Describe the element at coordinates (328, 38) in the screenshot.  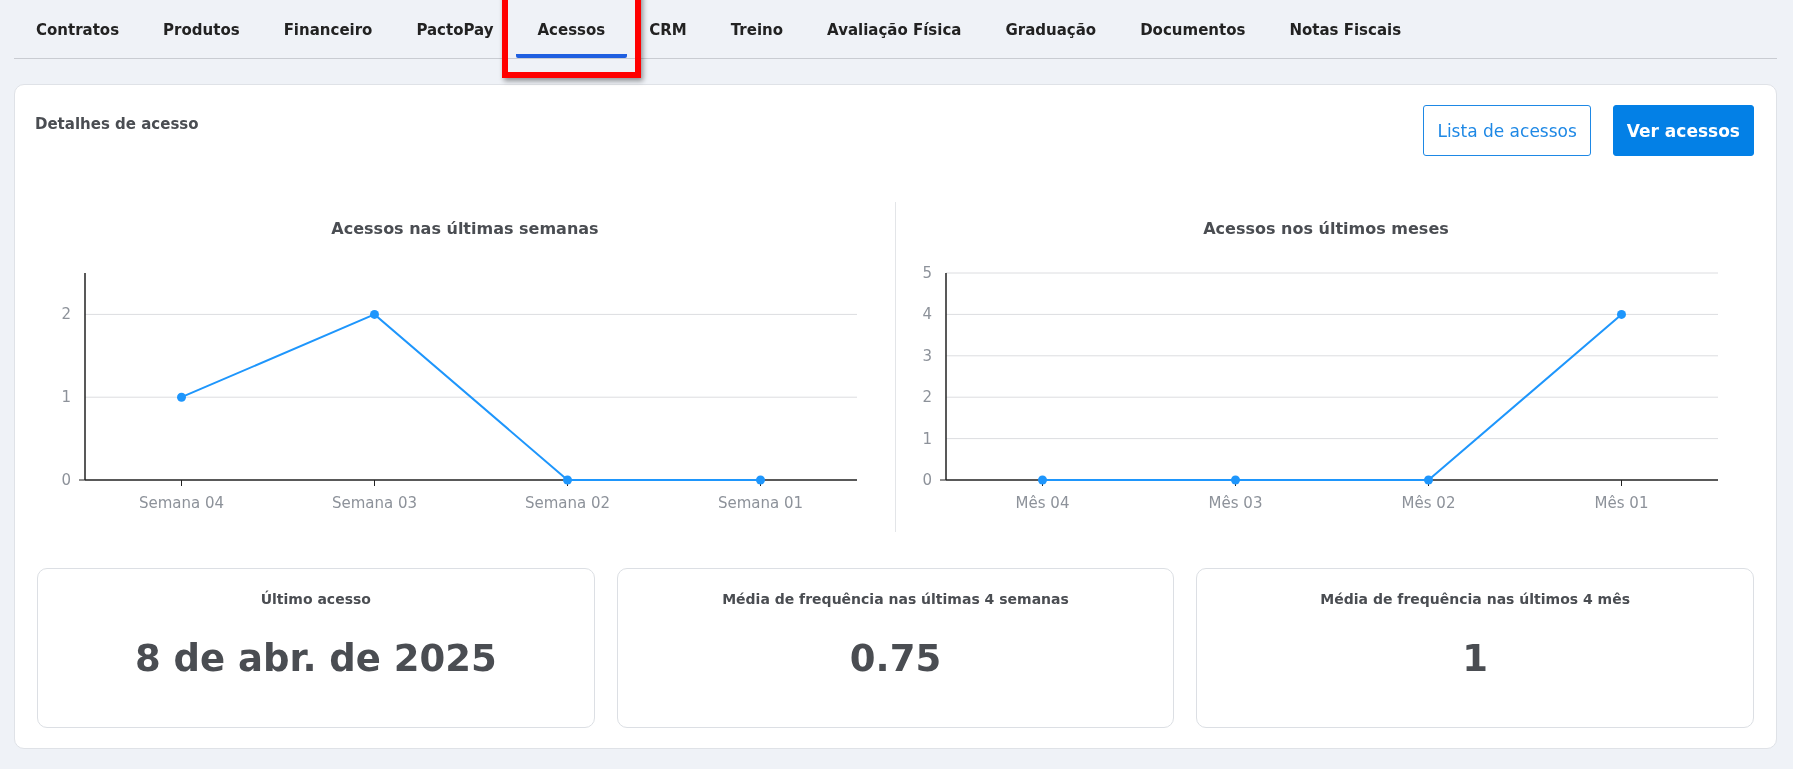
I see `tab: Financeiro` at that location.